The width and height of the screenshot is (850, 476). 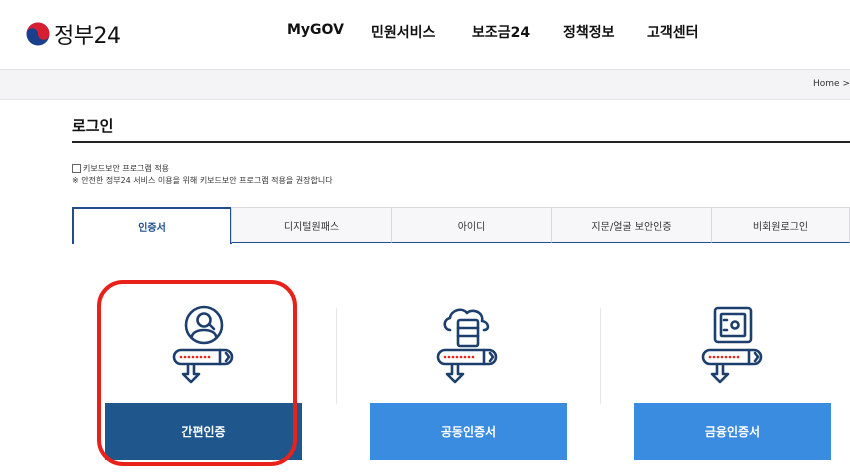 What do you see at coordinates (311, 225) in the screenshot?
I see `tab-digital-onepass: 디지털원패스` at bounding box center [311, 225].